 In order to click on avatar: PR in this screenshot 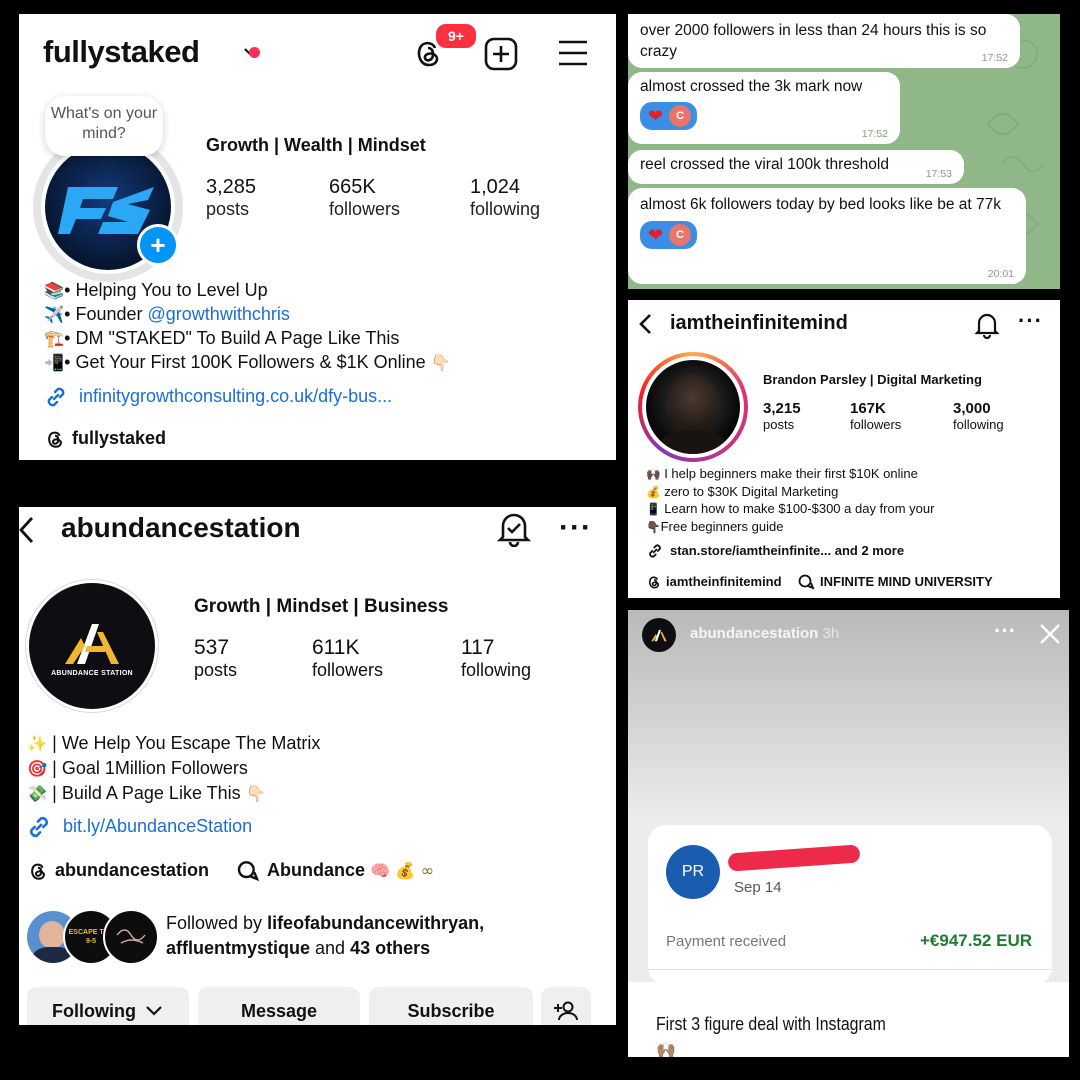, I will do `click(693, 872)`.